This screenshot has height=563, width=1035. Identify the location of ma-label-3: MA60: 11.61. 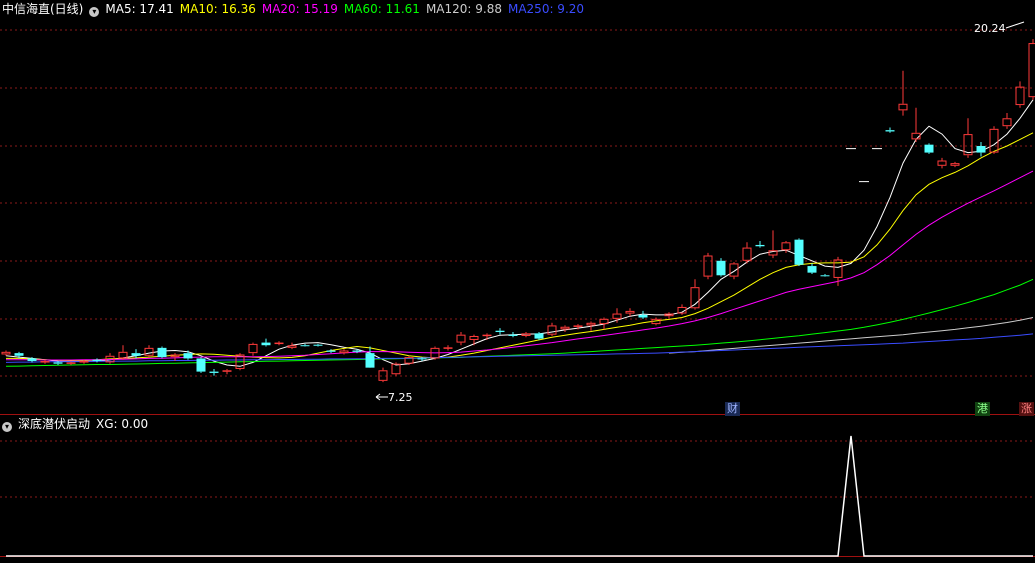
(381, 9).